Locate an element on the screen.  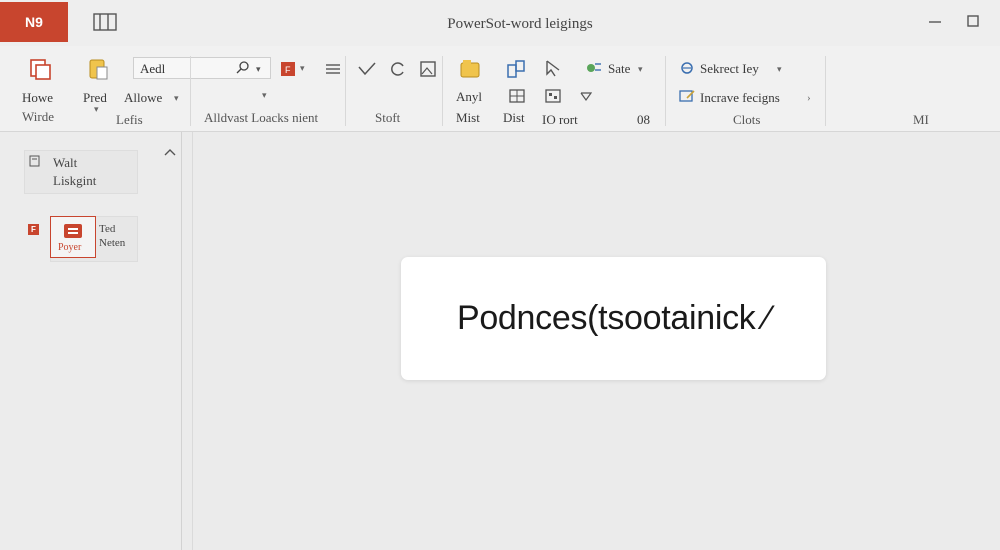
slide-thumbnail-1: Walt Liskgint is located at coordinates (81, 172).